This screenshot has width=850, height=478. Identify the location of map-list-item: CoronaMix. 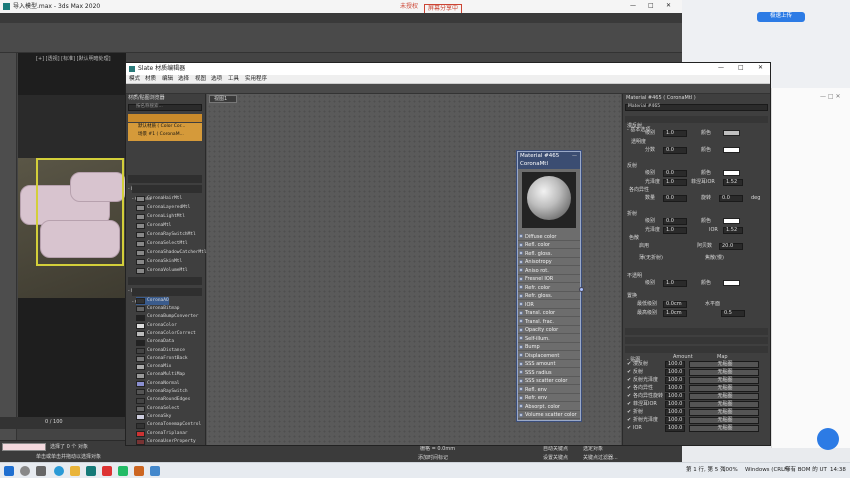
(153, 367).